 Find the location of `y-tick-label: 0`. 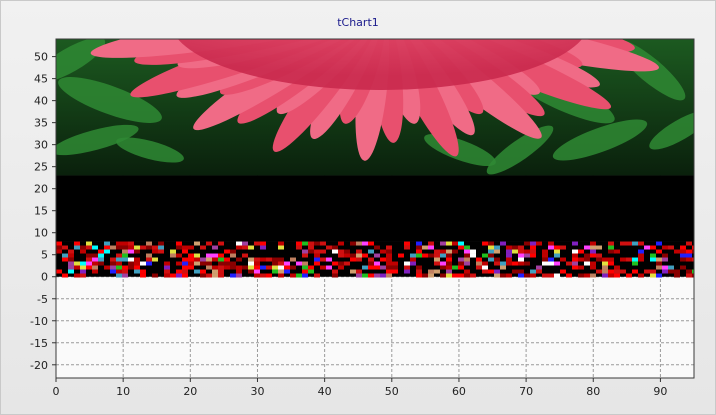

y-tick-label: 0 is located at coordinates (44, 277).